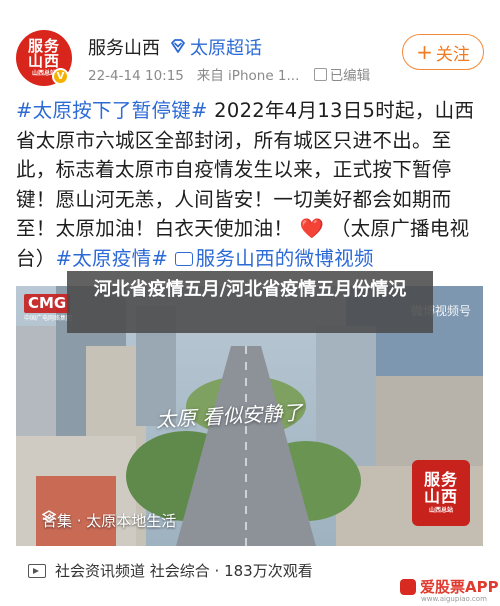  I want to click on edited-label: 已编辑, so click(350, 76).